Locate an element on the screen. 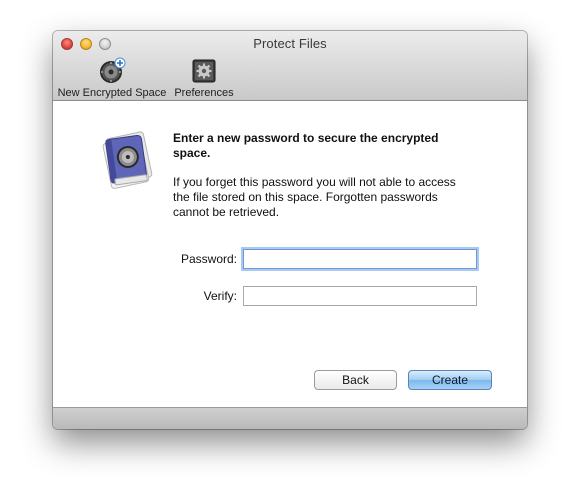 Image resolution: width=580 pixels, height=502 pixels. window-title: Protect Files is located at coordinates (290, 43).